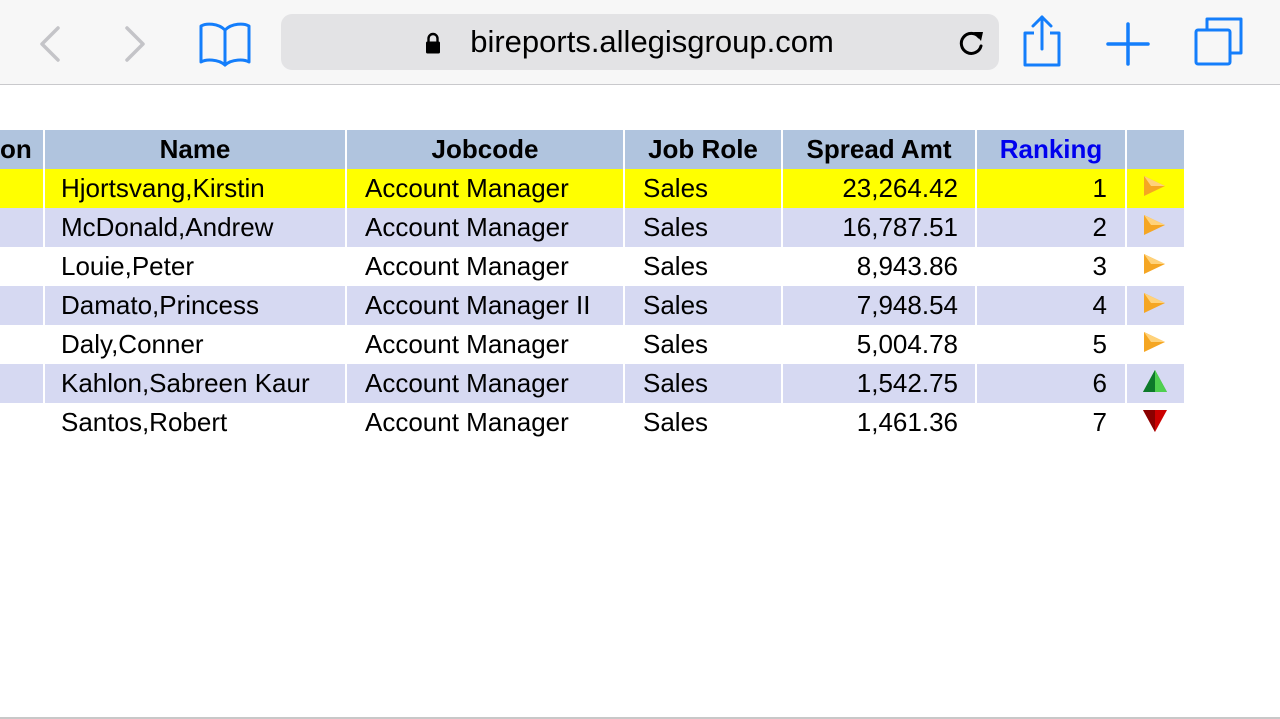 The image size is (1280, 719). Describe the element at coordinates (484, 149) in the screenshot. I see `column-header-jobcode: Jobcode` at that location.